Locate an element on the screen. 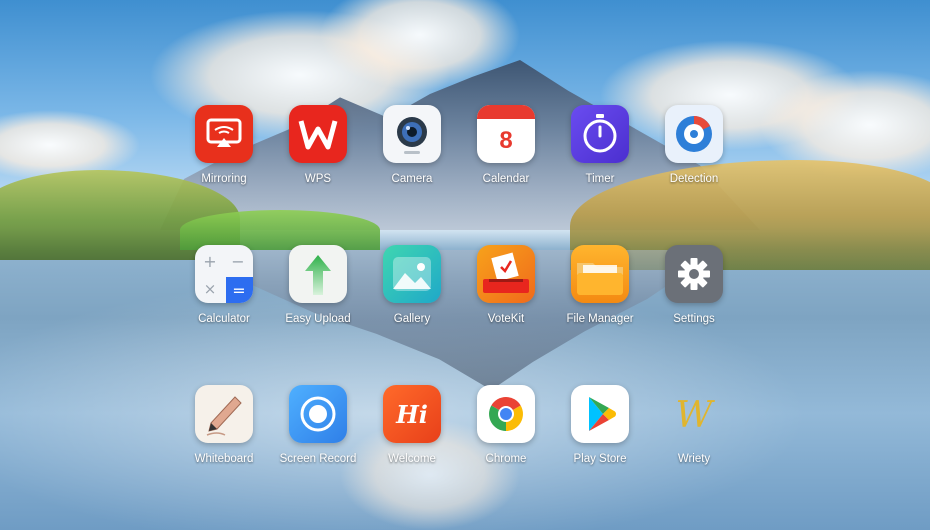 Image resolution: width=930 pixels, height=530 pixels. play-store-icon is located at coordinates (600, 414).